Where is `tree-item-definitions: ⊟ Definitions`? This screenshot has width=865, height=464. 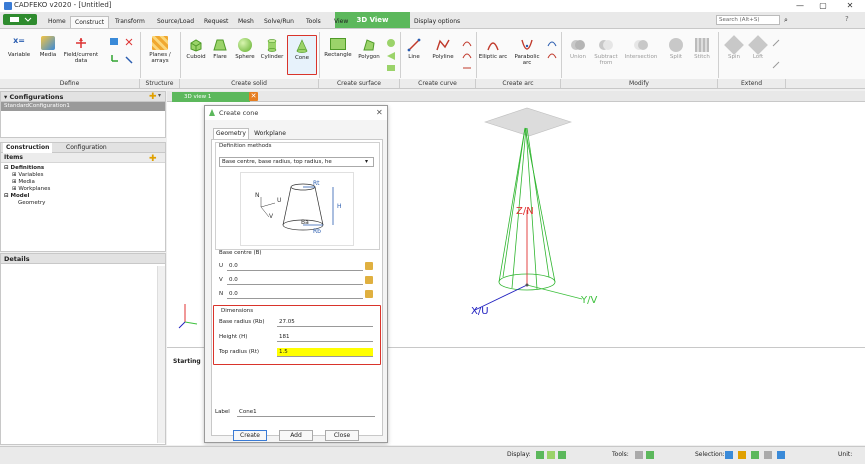 tree-item-definitions: ⊟ Definitions is located at coordinates (84, 168).